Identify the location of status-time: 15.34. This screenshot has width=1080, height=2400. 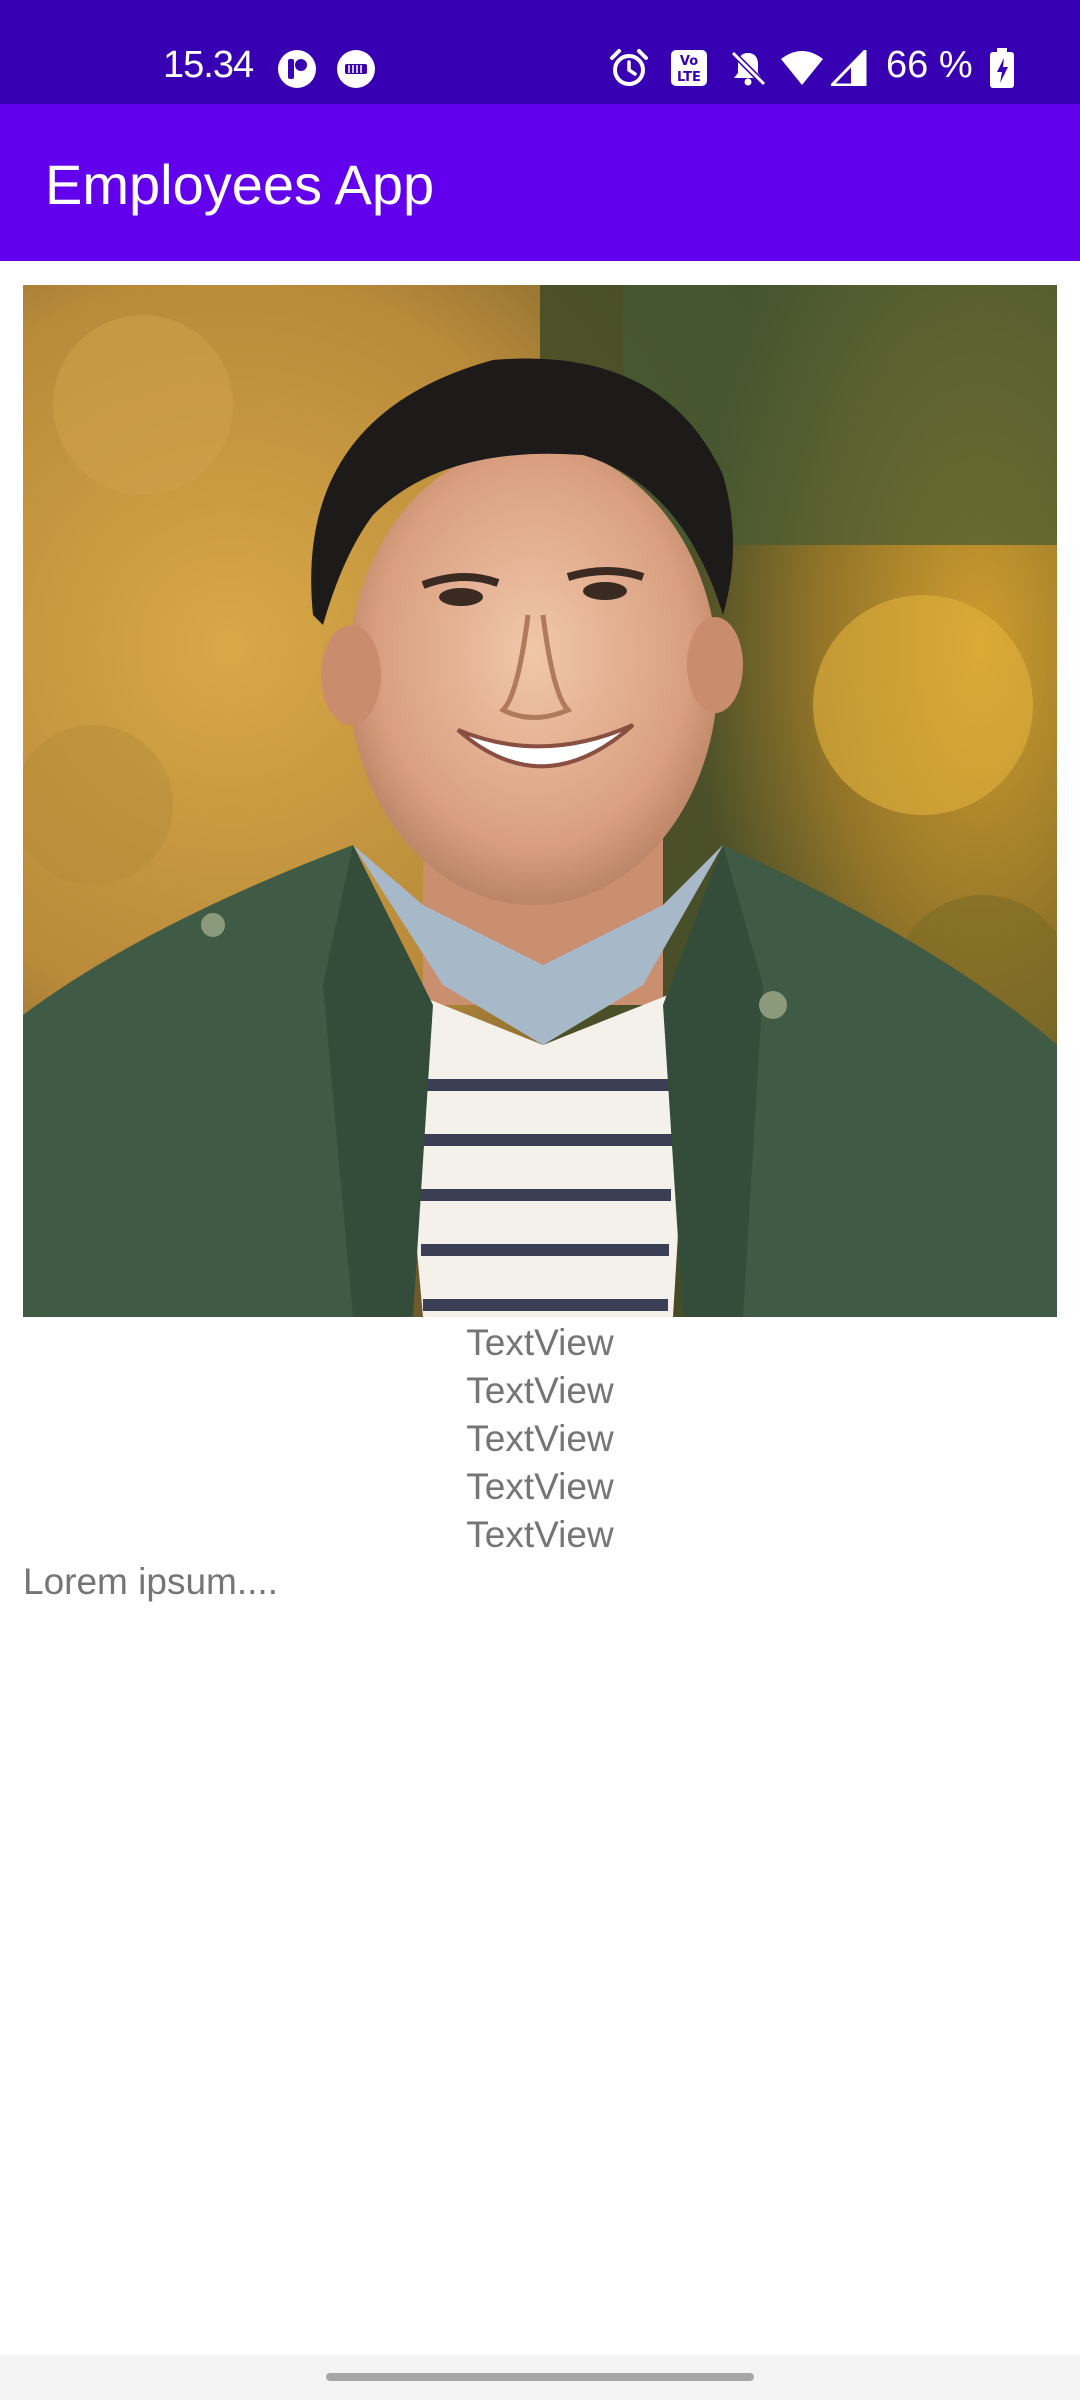
(208, 65).